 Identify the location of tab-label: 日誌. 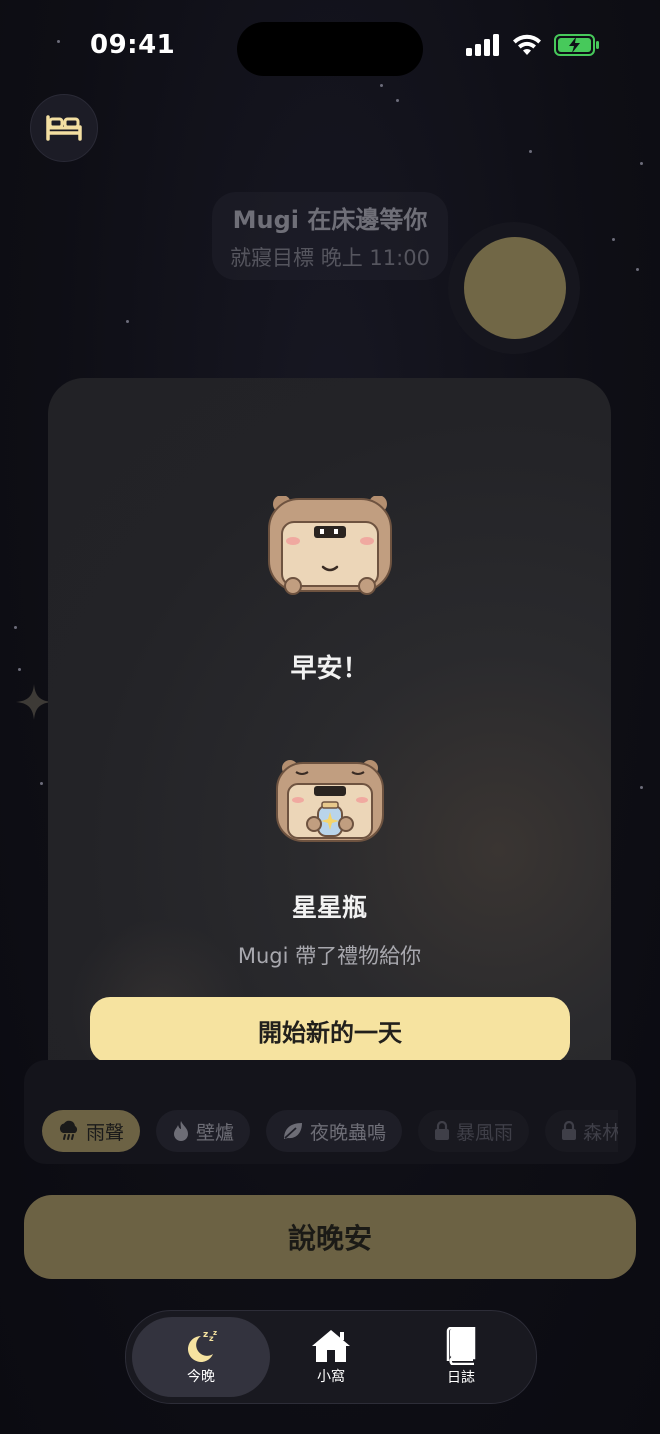
(461, 1378).